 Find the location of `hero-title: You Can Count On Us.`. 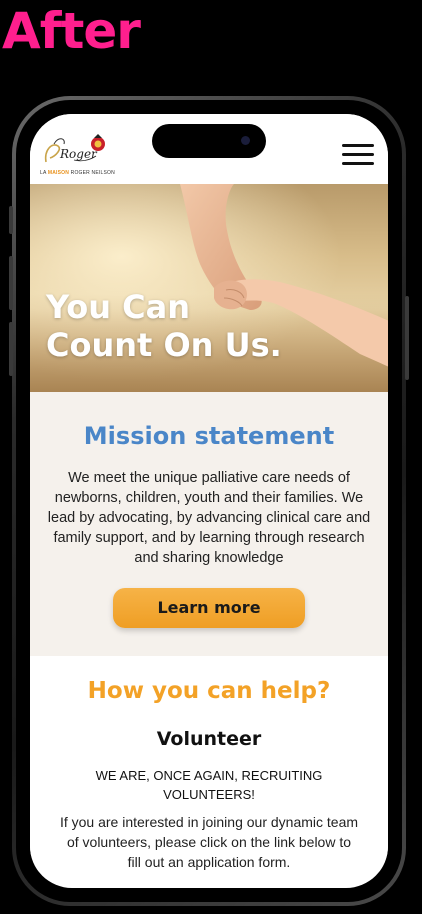

hero-title: You Can Count On Us. is located at coordinates (164, 326).